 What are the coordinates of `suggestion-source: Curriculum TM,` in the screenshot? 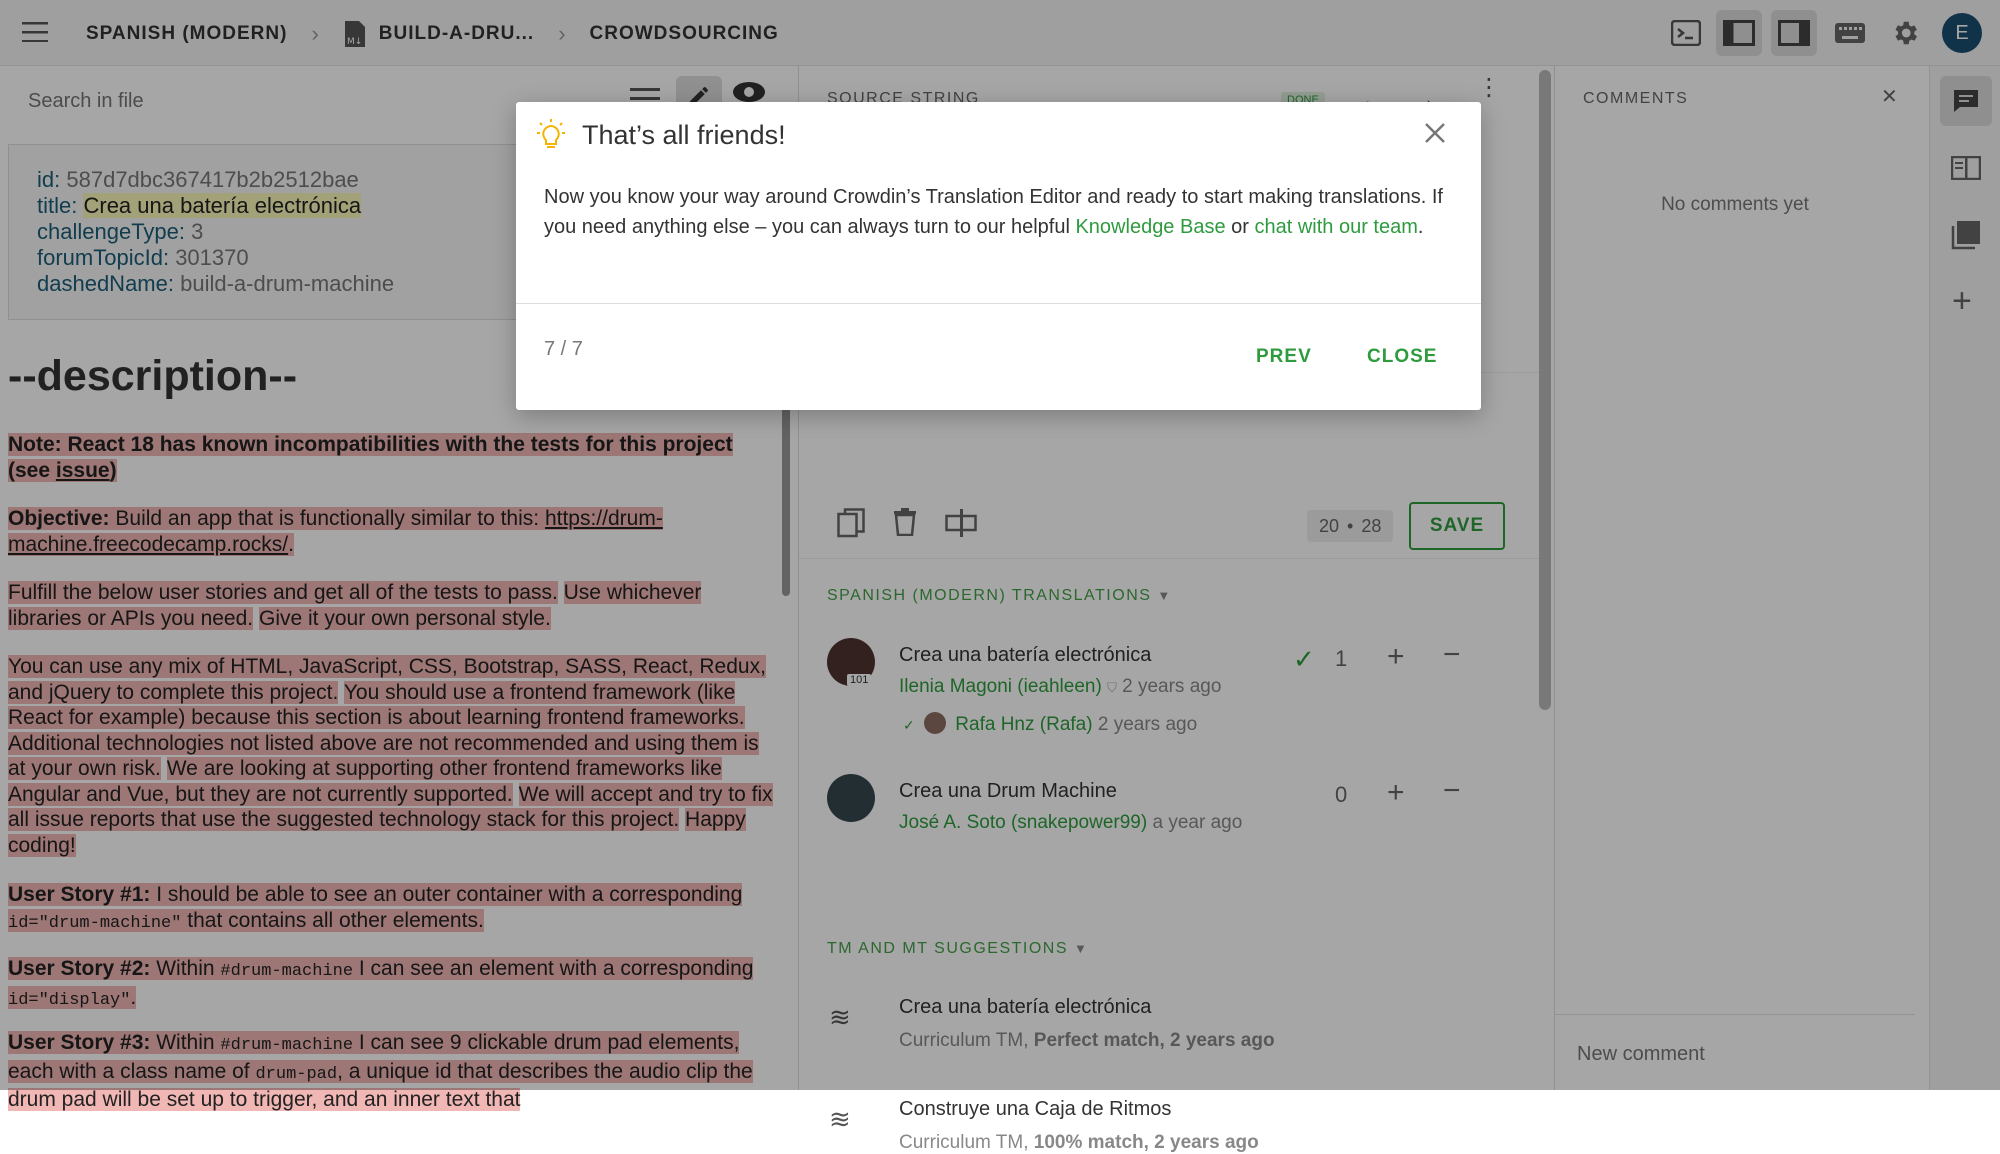 It's located at (966, 1142).